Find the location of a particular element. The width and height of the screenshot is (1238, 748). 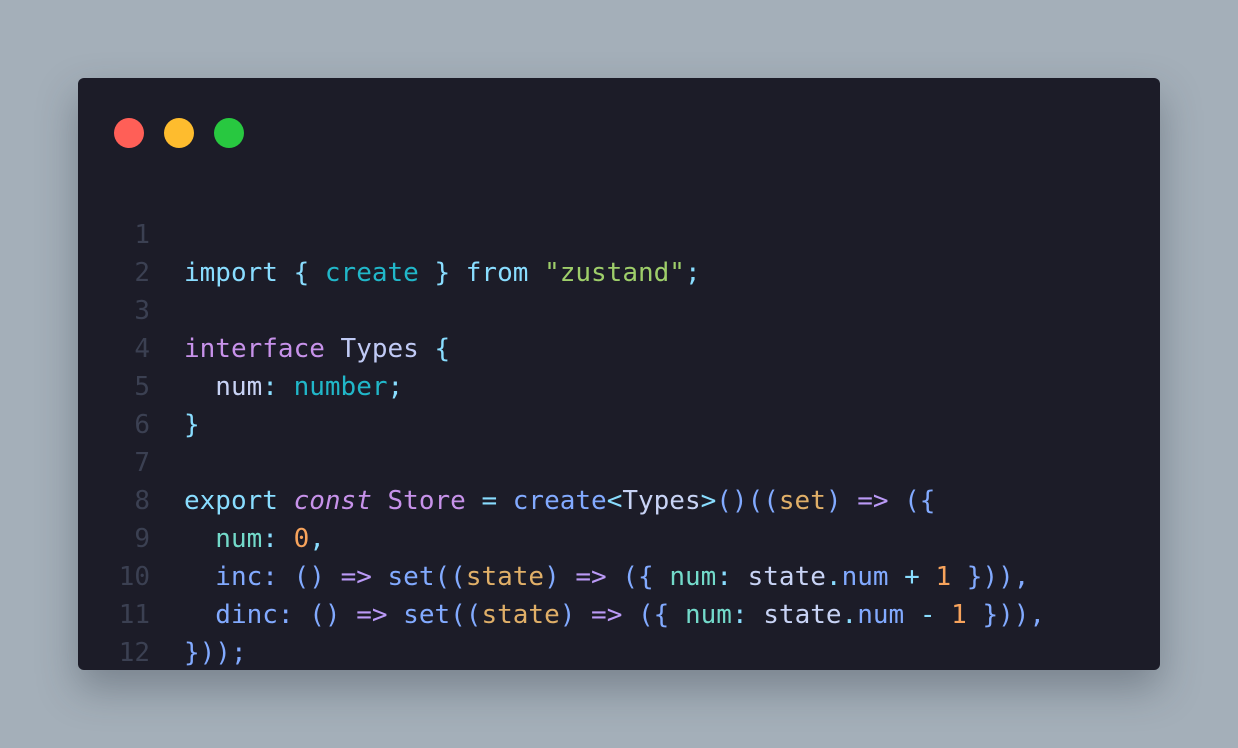

code-line: 12 is located at coordinates (619, 632).